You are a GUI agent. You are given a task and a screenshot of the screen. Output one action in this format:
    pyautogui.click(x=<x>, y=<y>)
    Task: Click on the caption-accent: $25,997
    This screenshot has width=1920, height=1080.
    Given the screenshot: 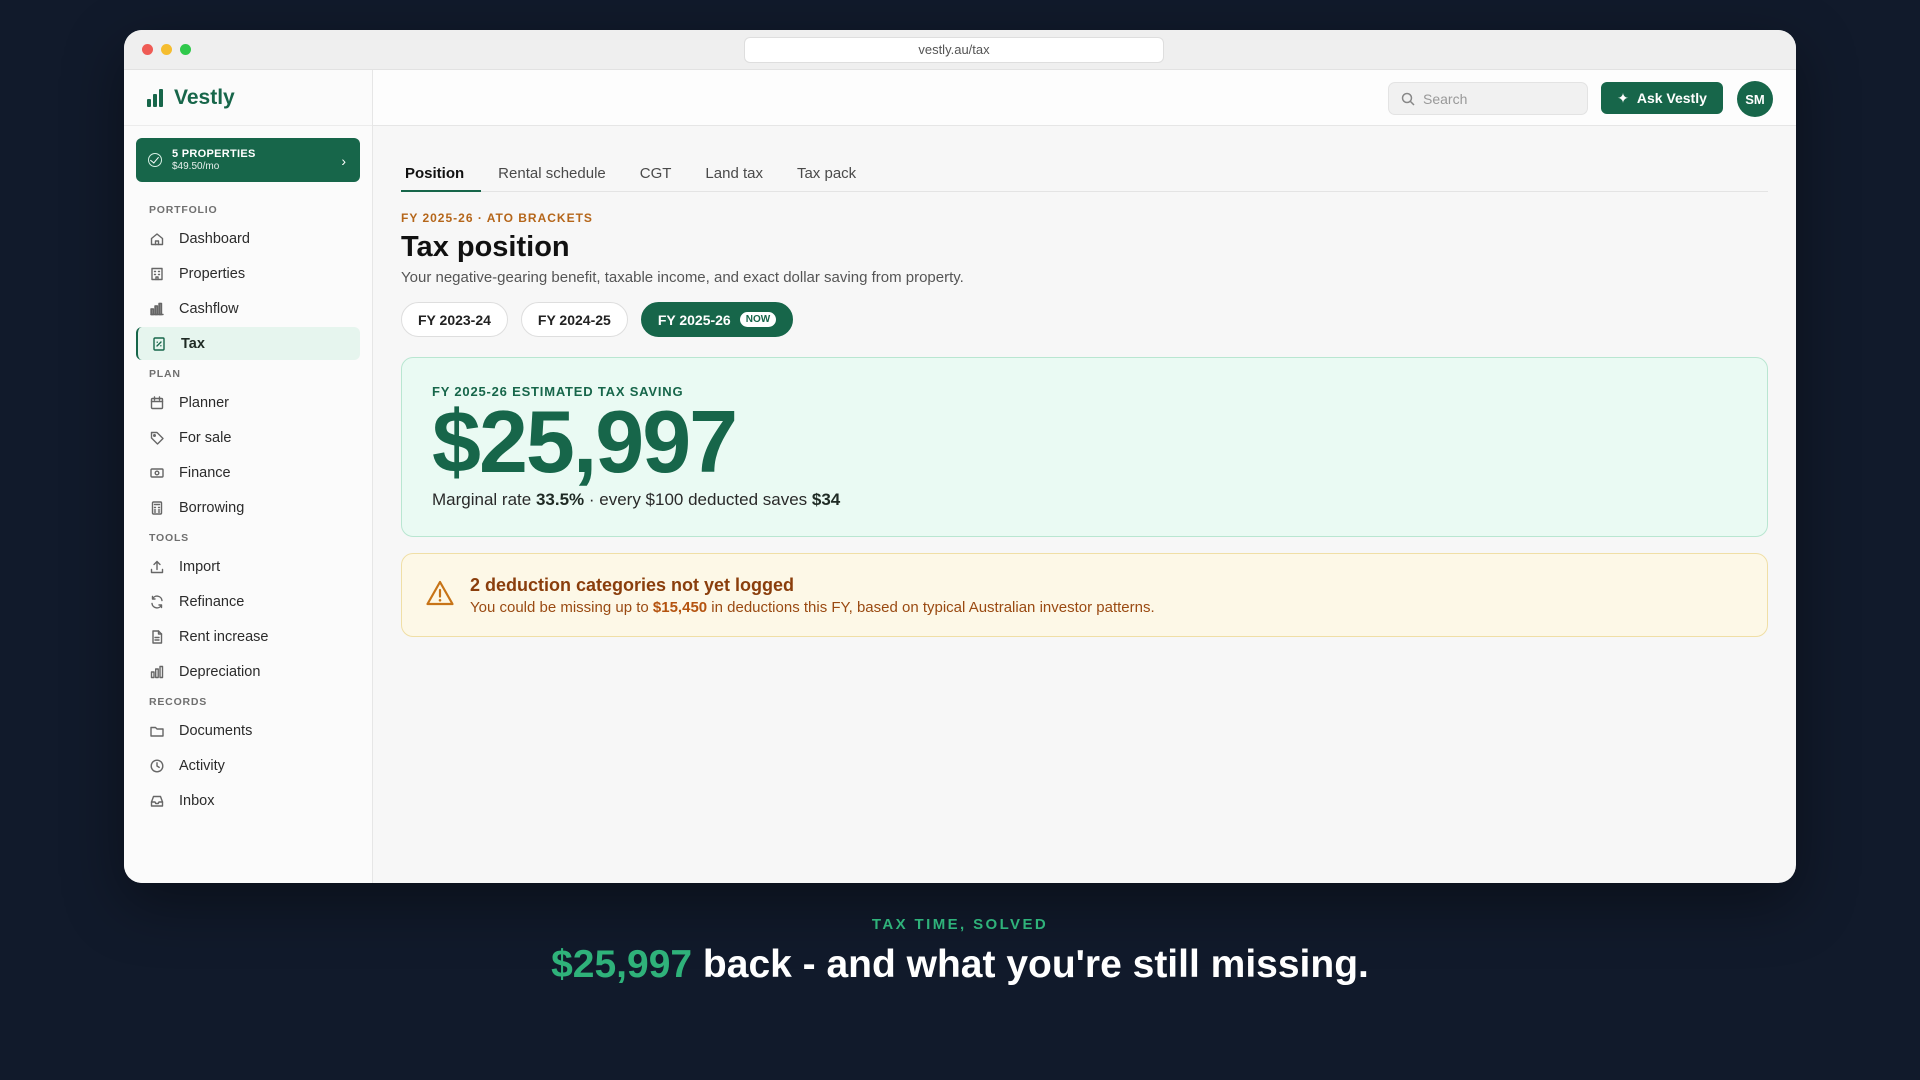 What is the action you would take?
    pyautogui.click(x=622, y=964)
    